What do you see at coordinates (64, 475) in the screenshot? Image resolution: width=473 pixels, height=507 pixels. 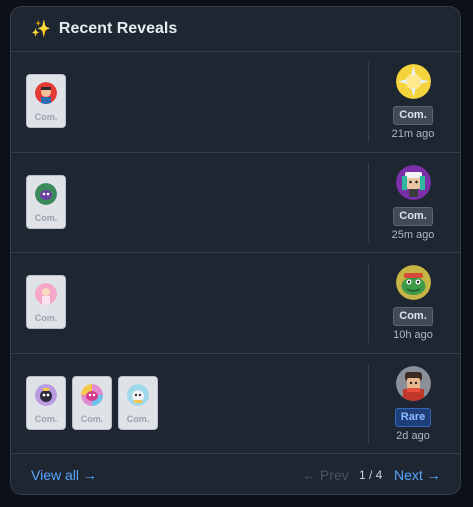 I see `view-all-link: View all →` at bounding box center [64, 475].